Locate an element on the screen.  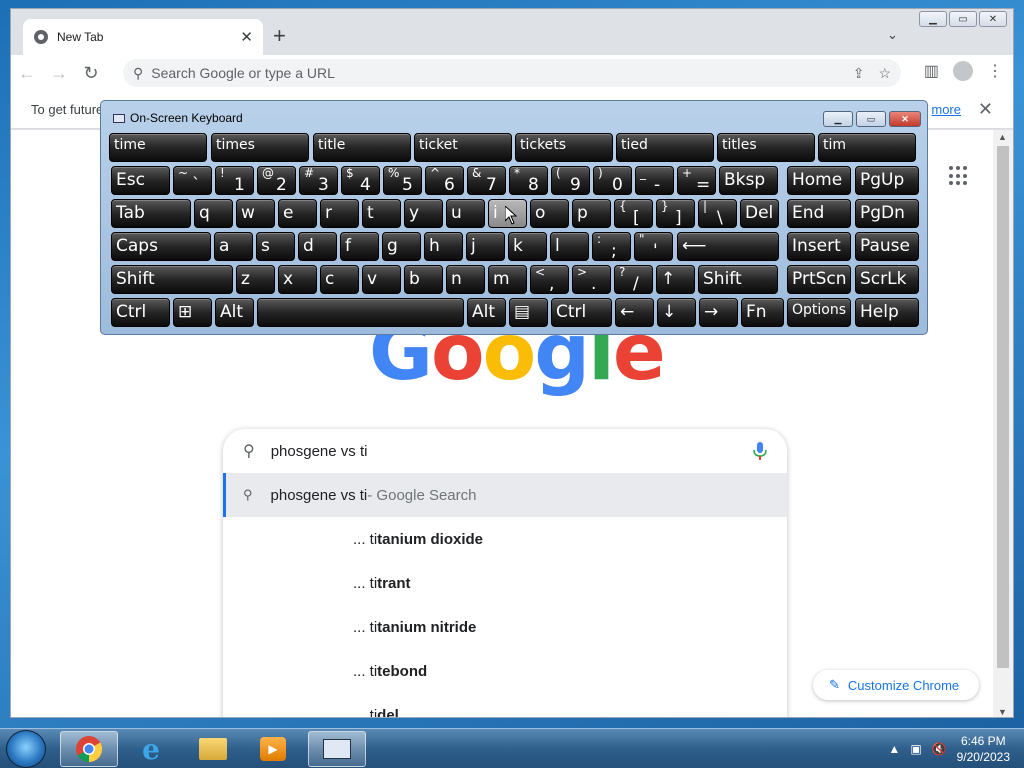
reload-icon: ↻ is located at coordinates (91, 73).